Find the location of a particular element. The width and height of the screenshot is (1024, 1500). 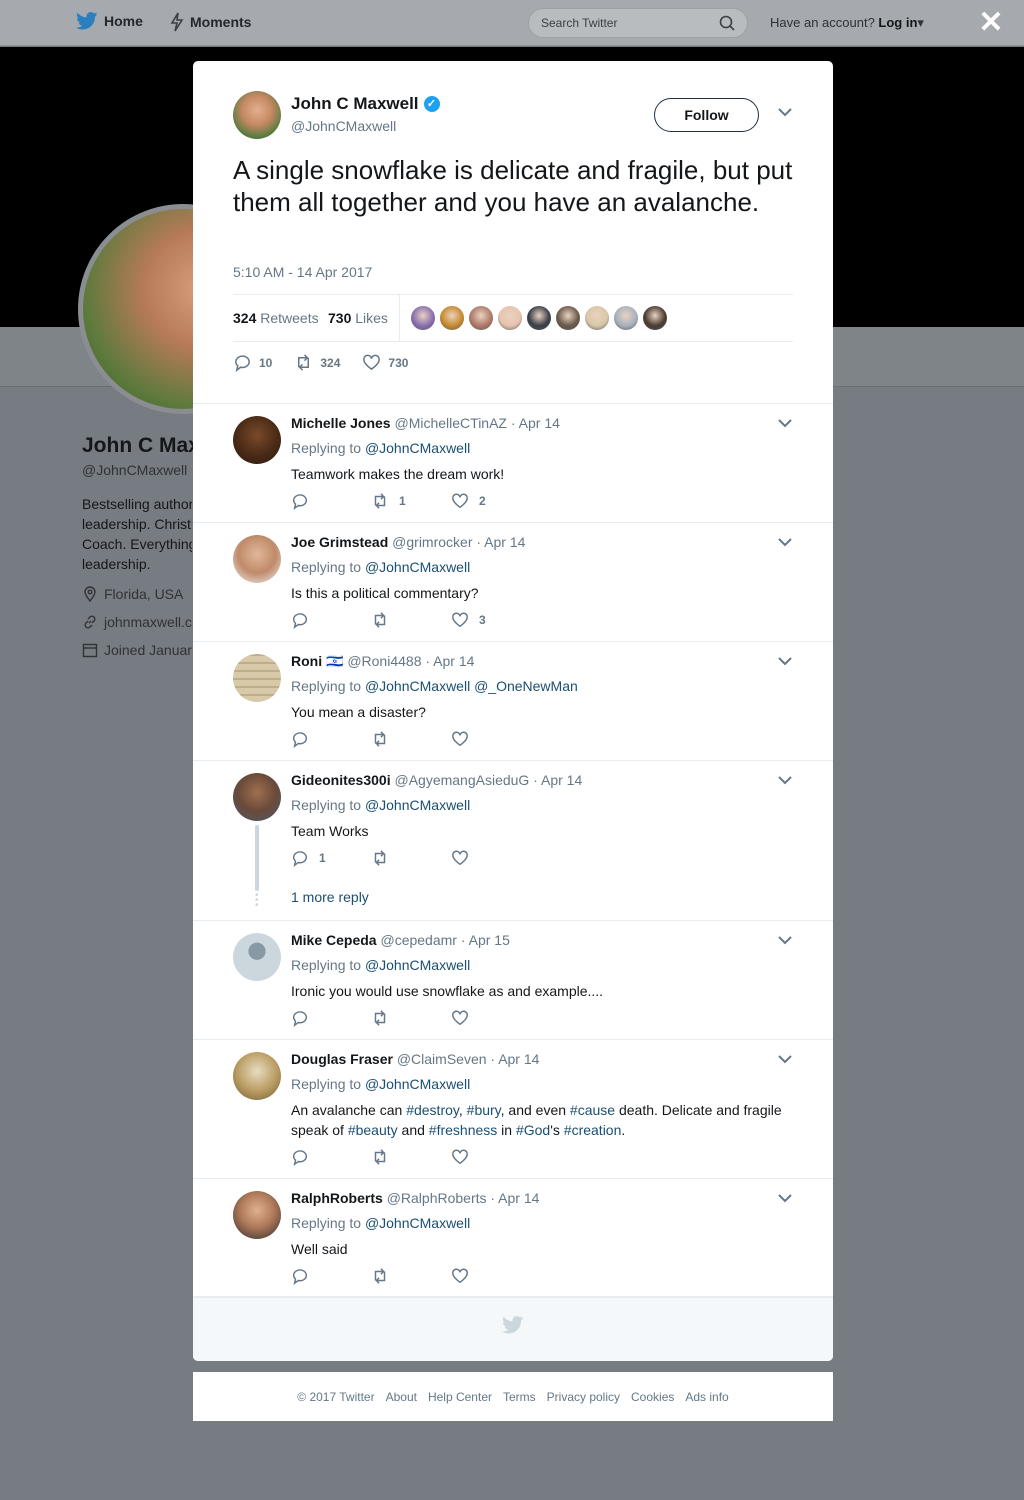

retweets-stat: 324 Retweets is located at coordinates (276, 318).